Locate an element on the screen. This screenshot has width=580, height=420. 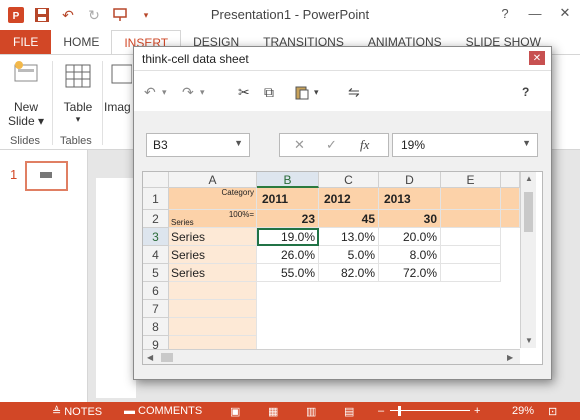
cancel-formula-icon: ✕ is located at coordinates (299, 145).